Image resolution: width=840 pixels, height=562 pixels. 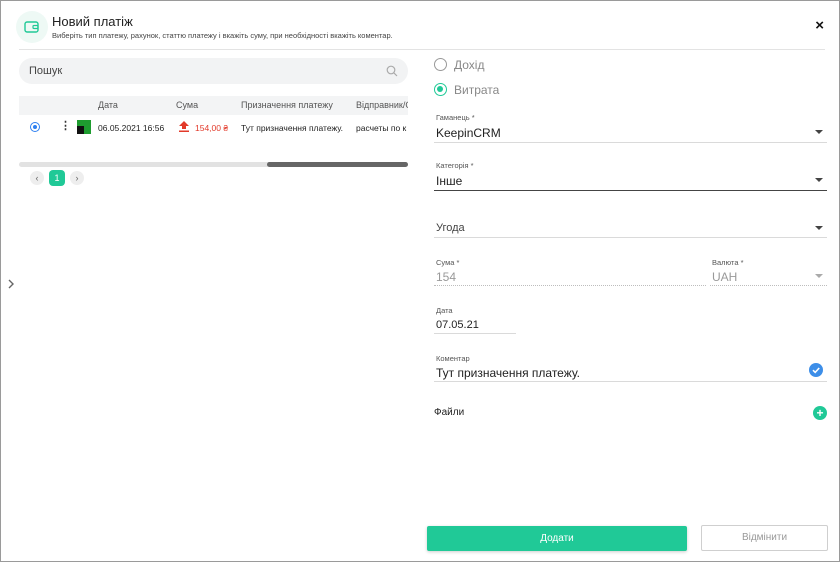 I want to click on search-bar, so click(x=213, y=71).